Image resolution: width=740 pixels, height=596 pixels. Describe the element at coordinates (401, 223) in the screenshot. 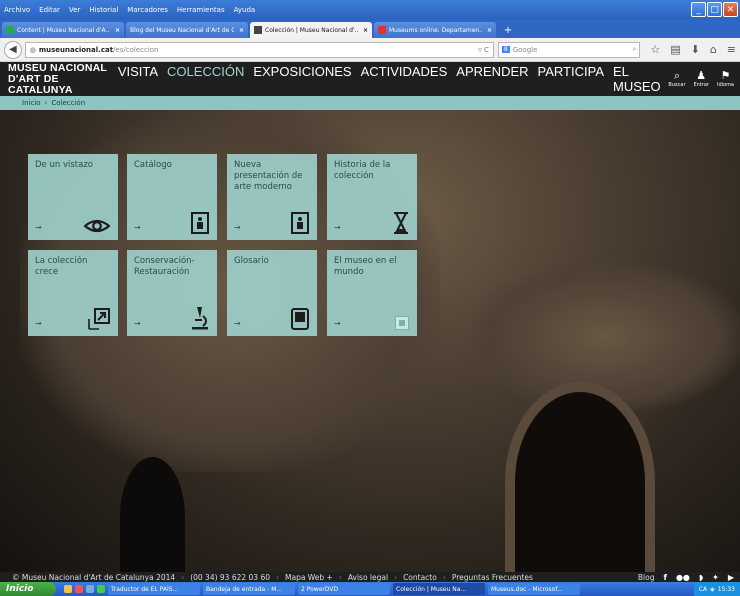

I see `hourglass-icon` at that location.